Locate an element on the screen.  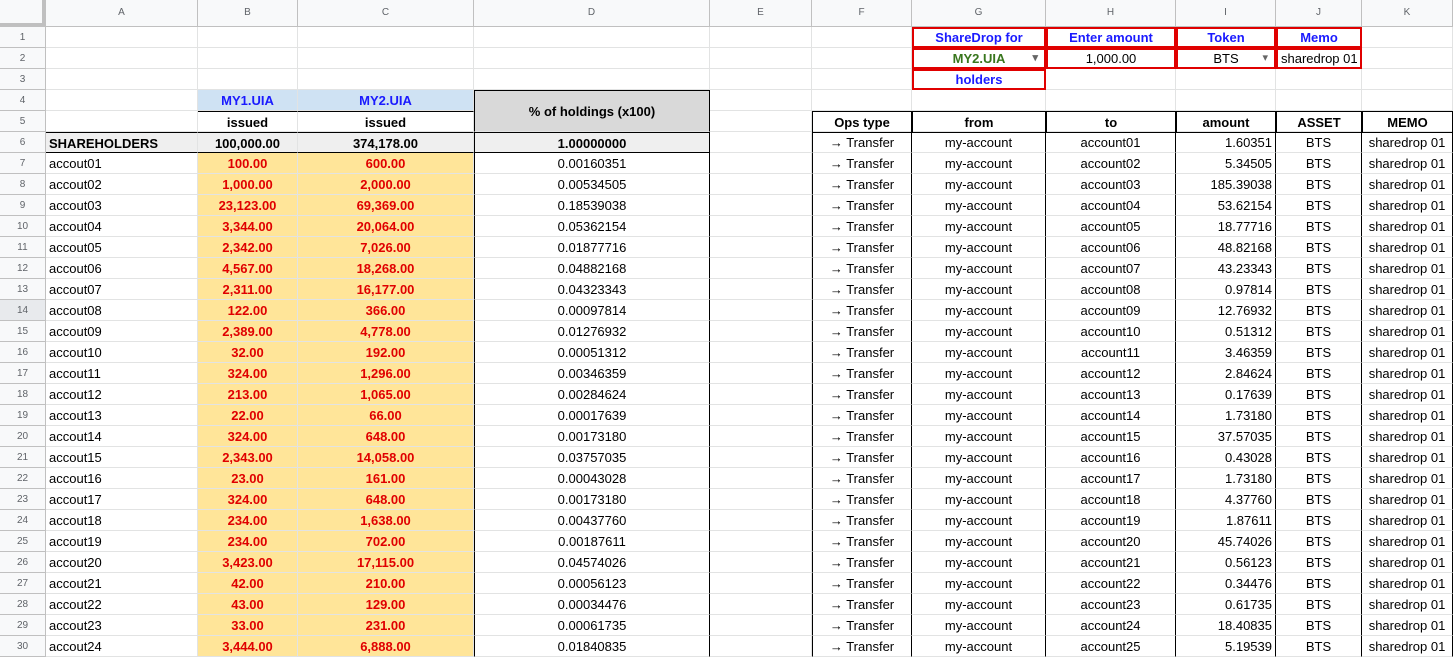
asset-header-my2: MY2.UIA is located at coordinates (386, 100).